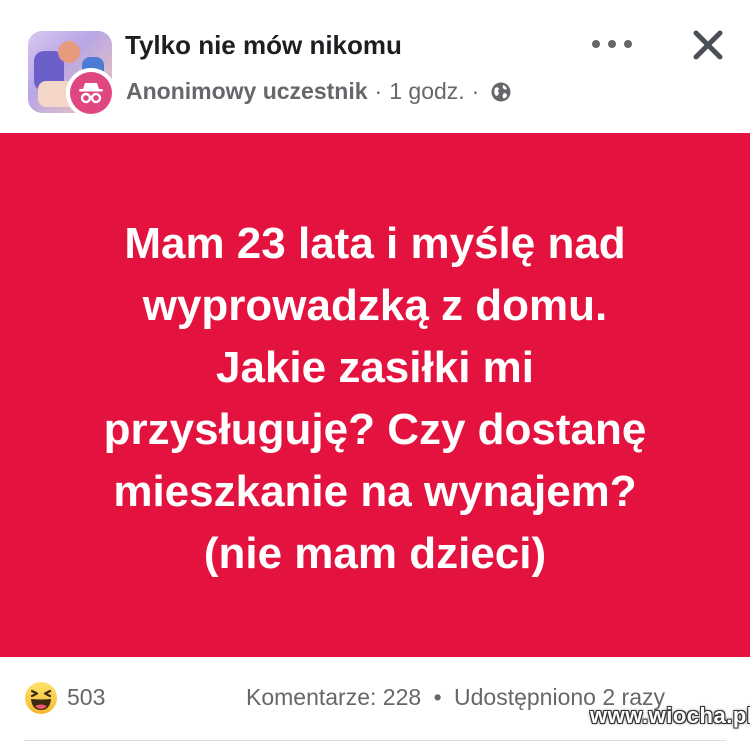 The width and height of the screenshot is (750, 748). What do you see at coordinates (41, 698) in the screenshot?
I see `haha-reaction-icon` at bounding box center [41, 698].